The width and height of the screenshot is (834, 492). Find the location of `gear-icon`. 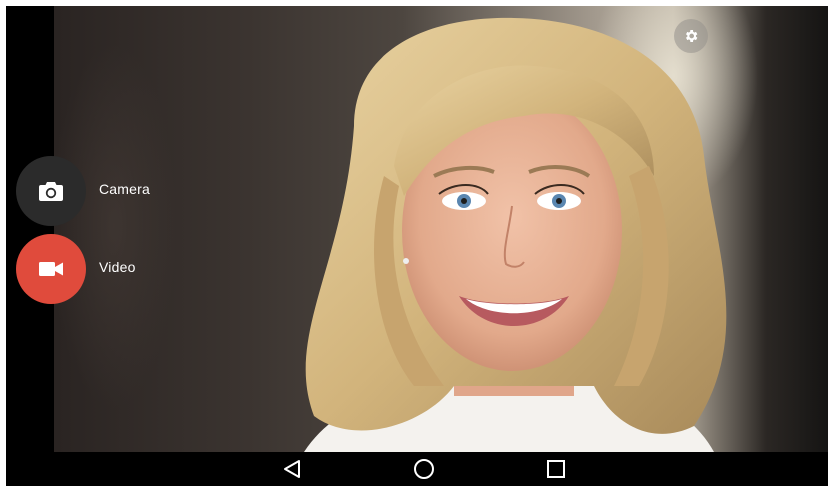

gear-icon is located at coordinates (692, 36).